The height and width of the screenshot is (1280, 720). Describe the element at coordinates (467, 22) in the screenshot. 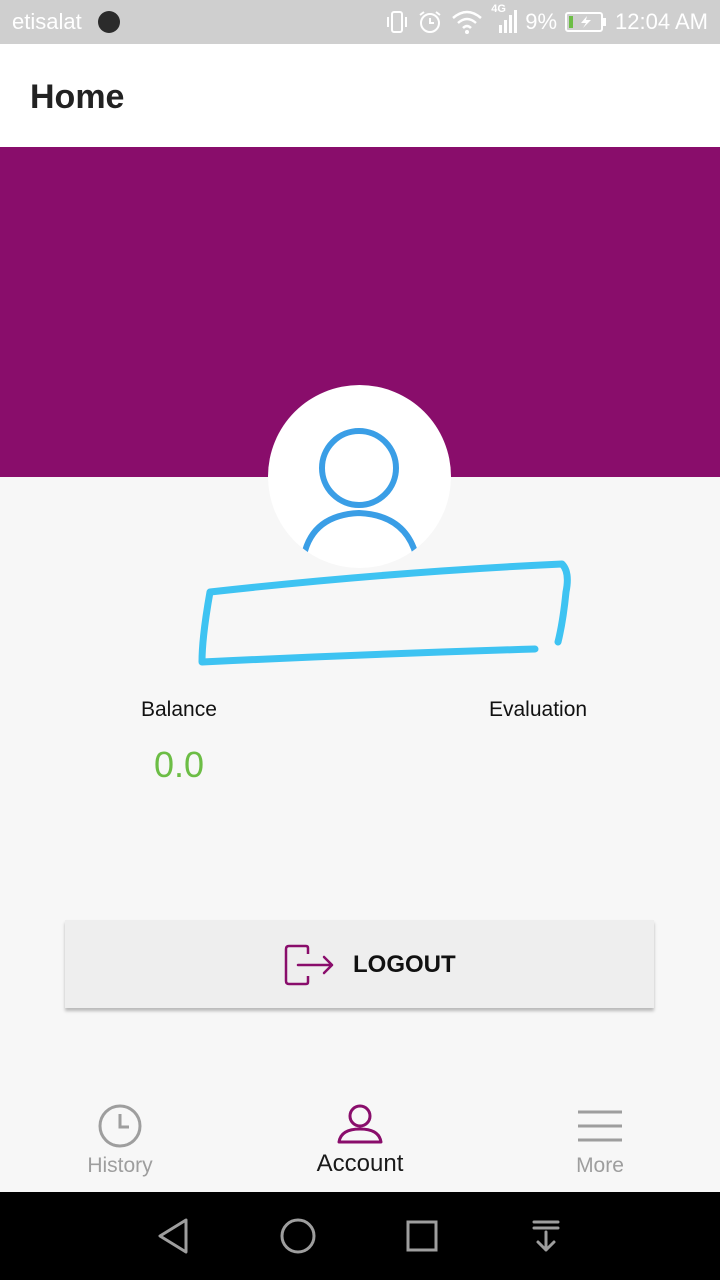

I see `wifi-icon` at that location.